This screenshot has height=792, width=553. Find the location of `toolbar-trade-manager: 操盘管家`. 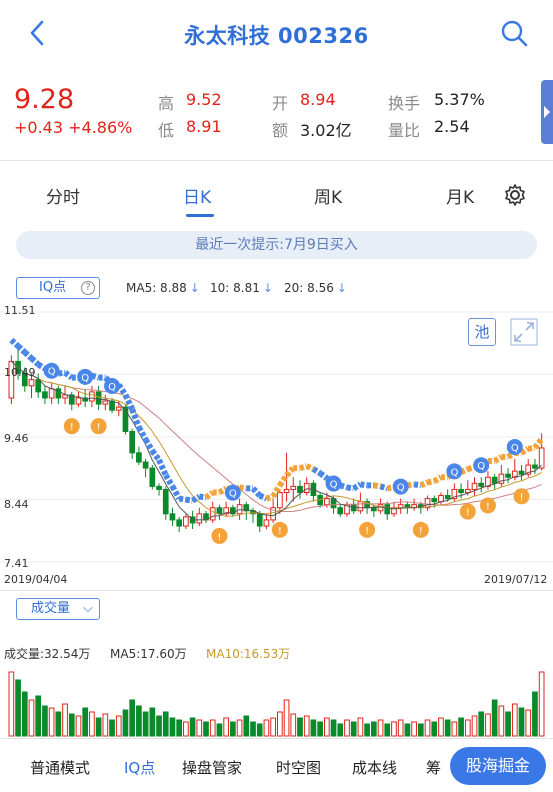

toolbar-trade-manager: 操盘管家 is located at coordinates (212, 767).